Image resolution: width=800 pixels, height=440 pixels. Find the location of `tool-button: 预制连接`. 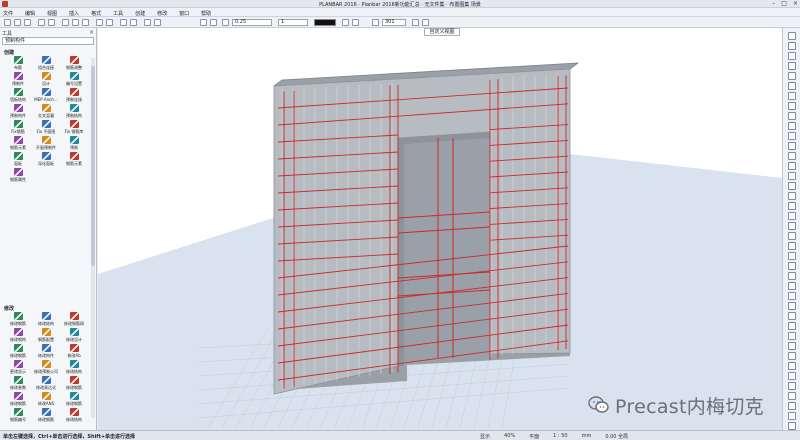

tool-button: 预制连接 is located at coordinates (74, 96).